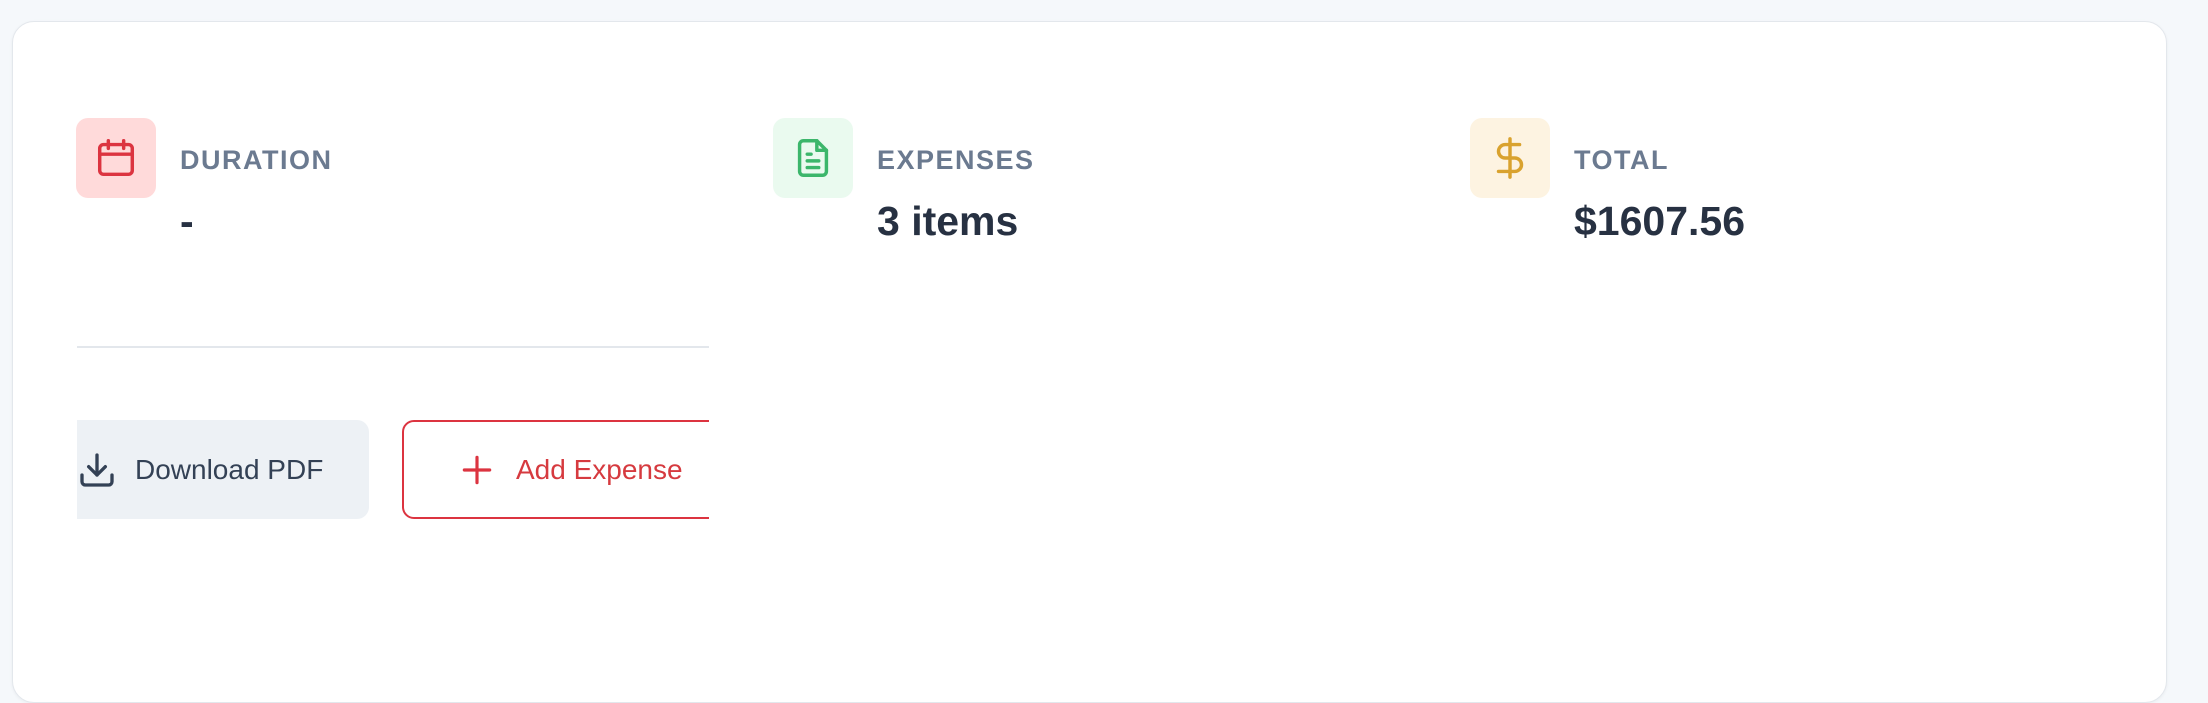 The image size is (2208, 703). What do you see at coordinates (393, 347) in the screenshot?
I see `divider` at bounding box center [393, 347].